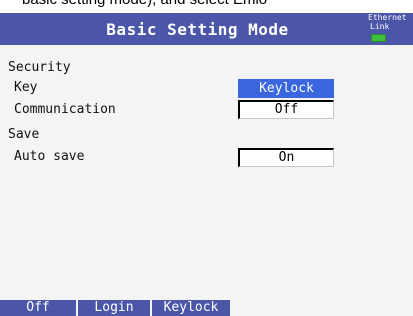 The width and height of the screenshot is (413, 316). What do you see at coordinates (65, 109) in the screenshot?
I see `communication-label: Communication` at bounding box center [65, 109].